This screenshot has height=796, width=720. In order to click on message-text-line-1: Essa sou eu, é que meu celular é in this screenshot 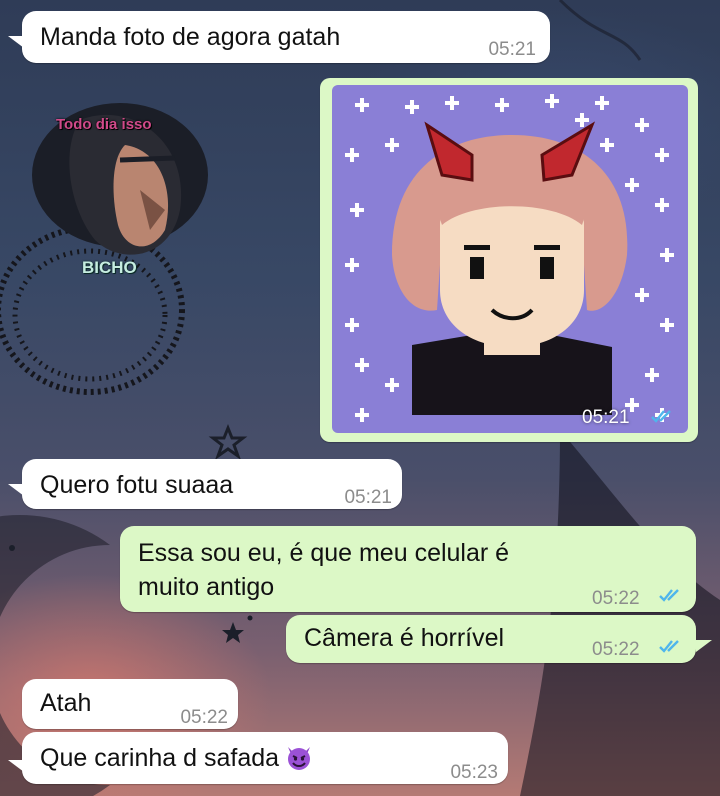, I will do `click(324, 553)`.